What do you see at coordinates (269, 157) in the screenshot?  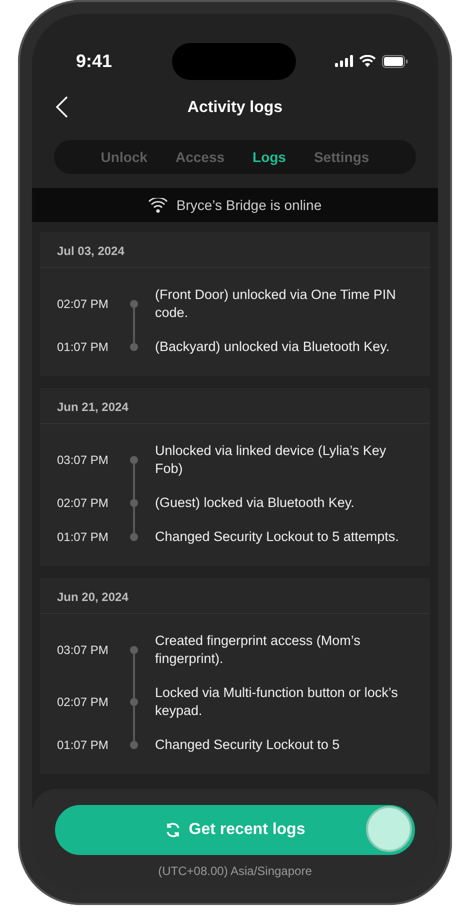 I see `tab: Logs` at bounding box center [269, 157].